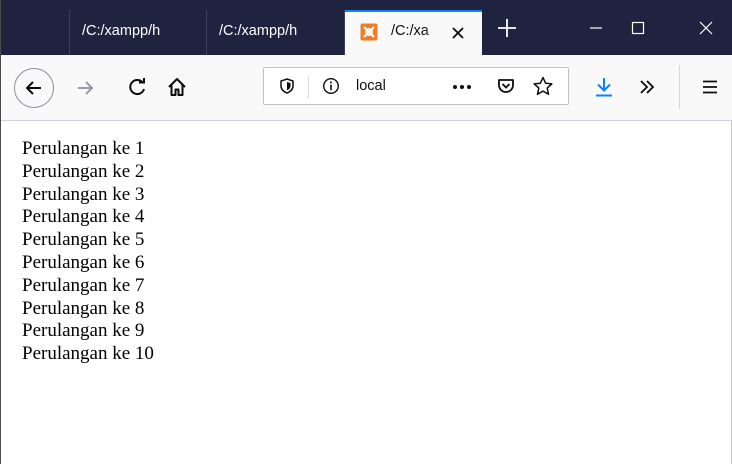 The width and height of the screenshot is (732, 464). Describe the element at coordinates (462, 87) in the screenshot. I see `more-icon` at that location.